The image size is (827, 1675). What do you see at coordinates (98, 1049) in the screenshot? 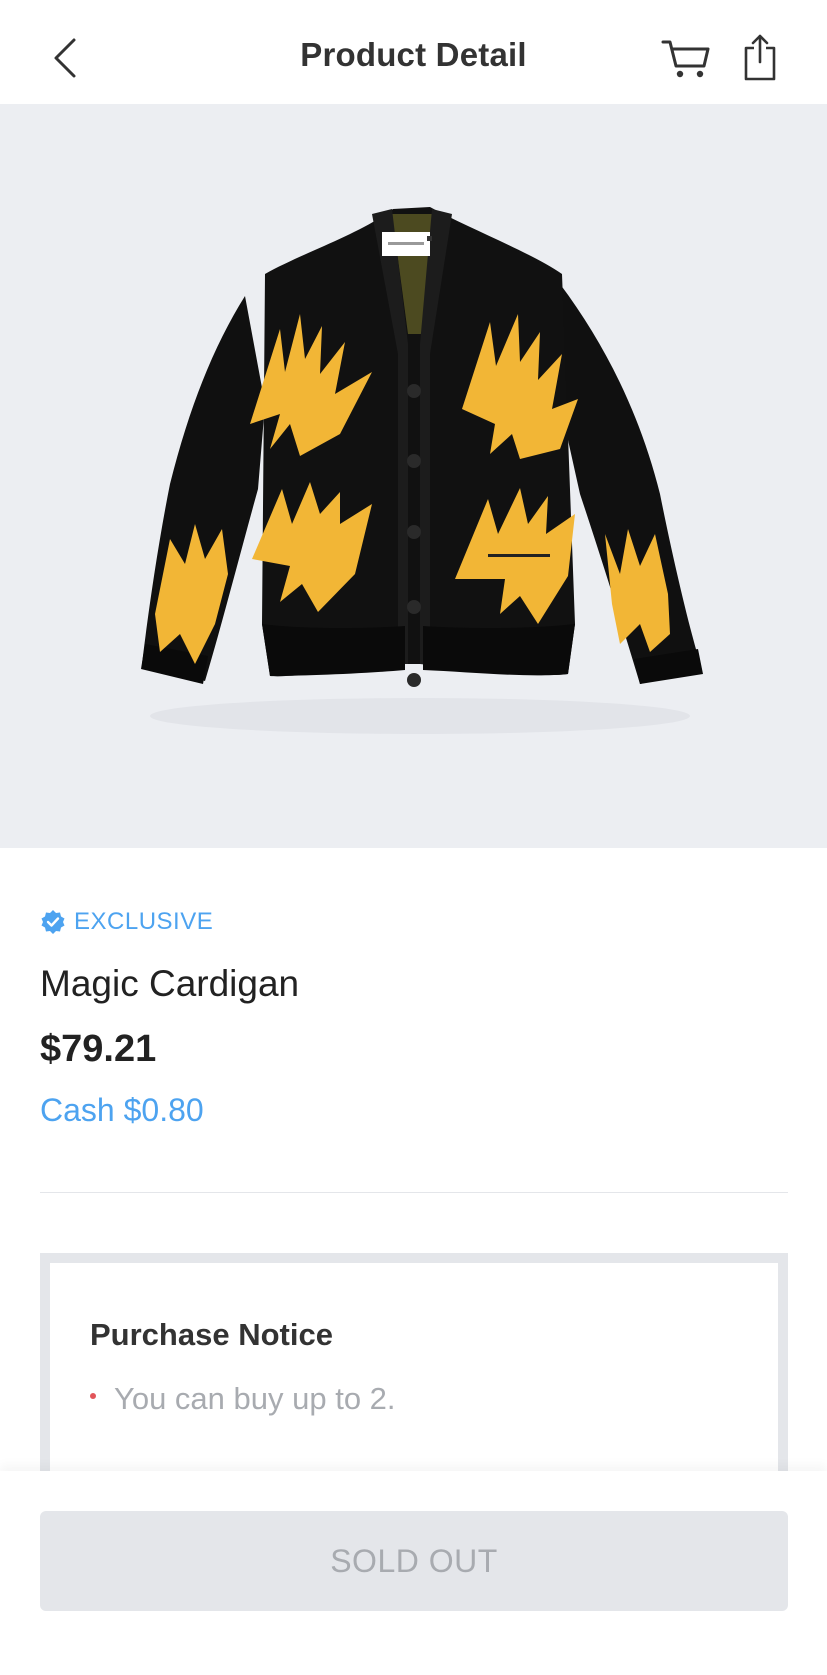
I see `product-price: $79.21` at bounding box center [98, 1049].